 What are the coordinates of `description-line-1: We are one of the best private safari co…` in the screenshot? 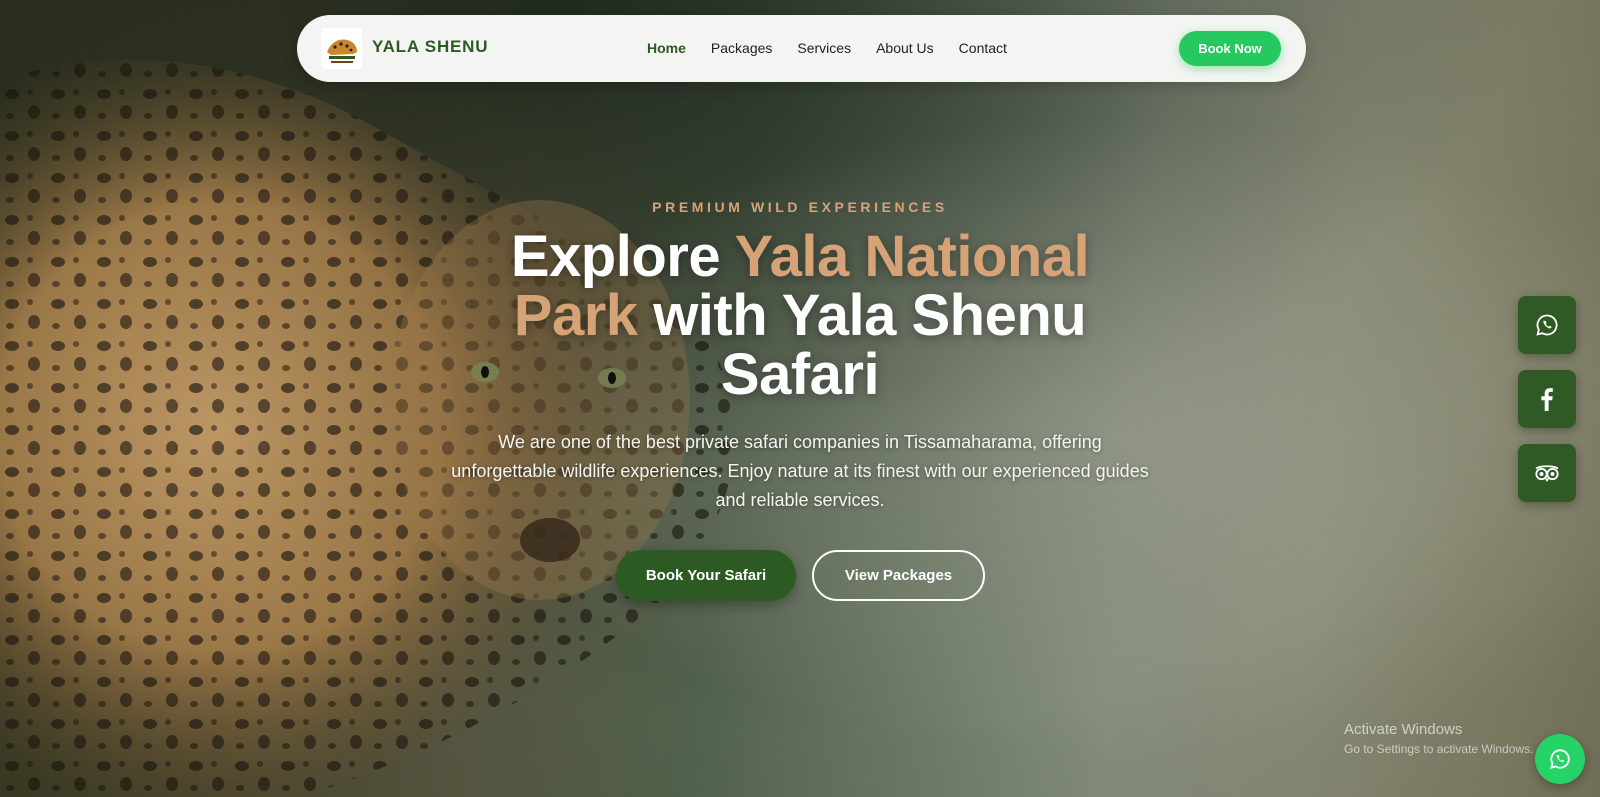 It's located at (800, 442).